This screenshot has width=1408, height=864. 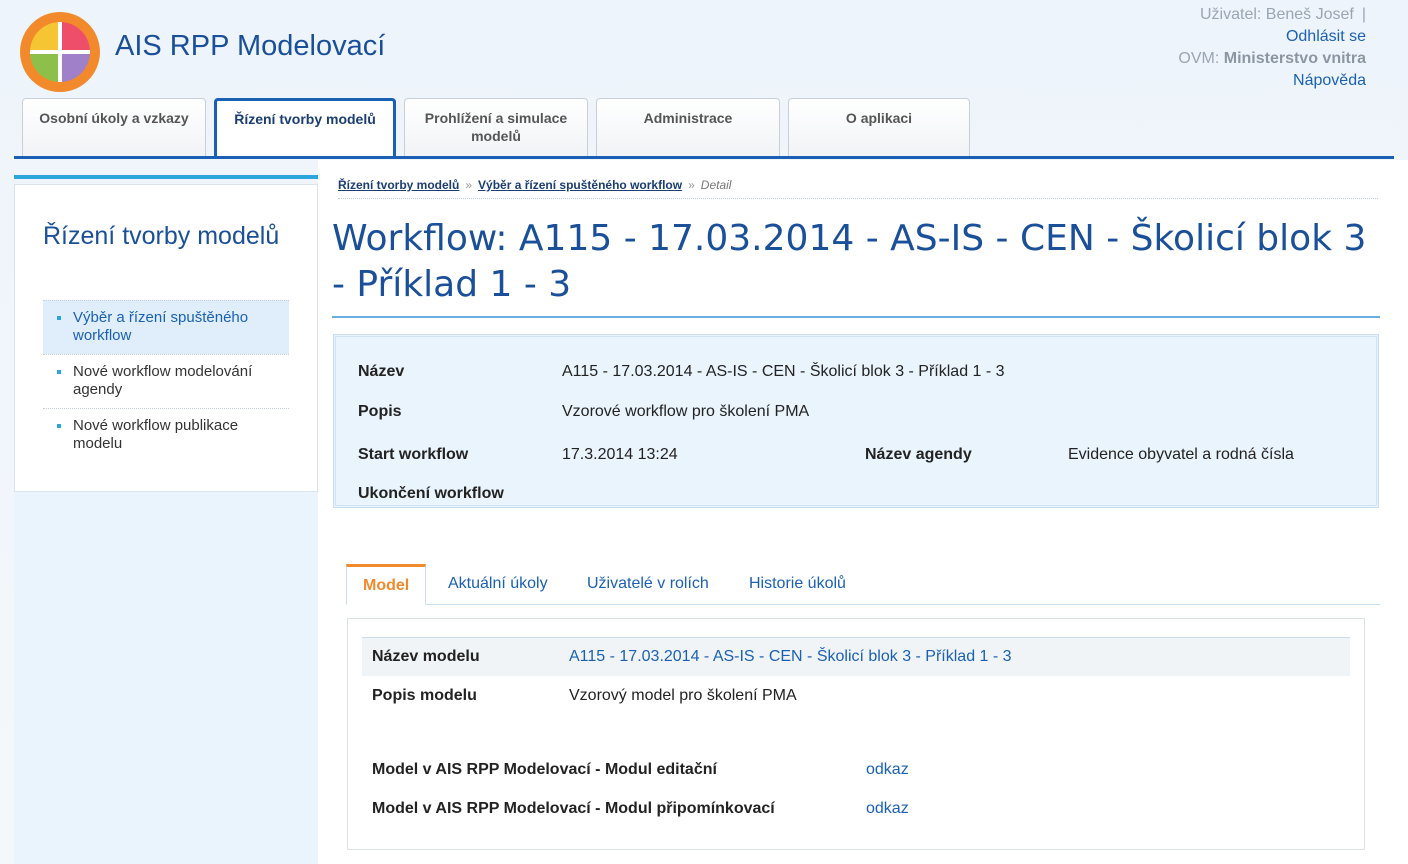 I want to click on title-divider, so click(x=856, y=317).